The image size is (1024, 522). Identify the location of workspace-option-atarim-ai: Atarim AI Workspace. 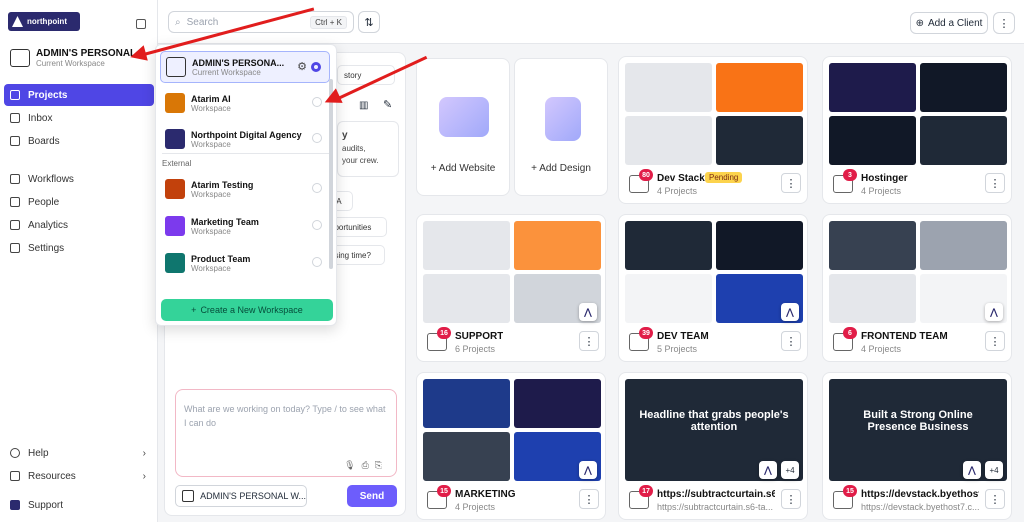
(245, 103).